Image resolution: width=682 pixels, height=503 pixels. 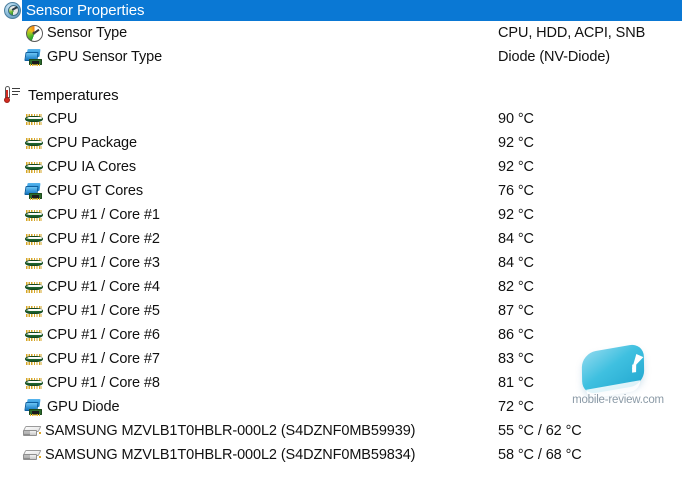 What do you see at coordinates (341, 335) in the screenshot?
I see `sensor-row-cpu1-core6: CPU #1 / Core #6 86 °C` at bounding box center [341, 335].